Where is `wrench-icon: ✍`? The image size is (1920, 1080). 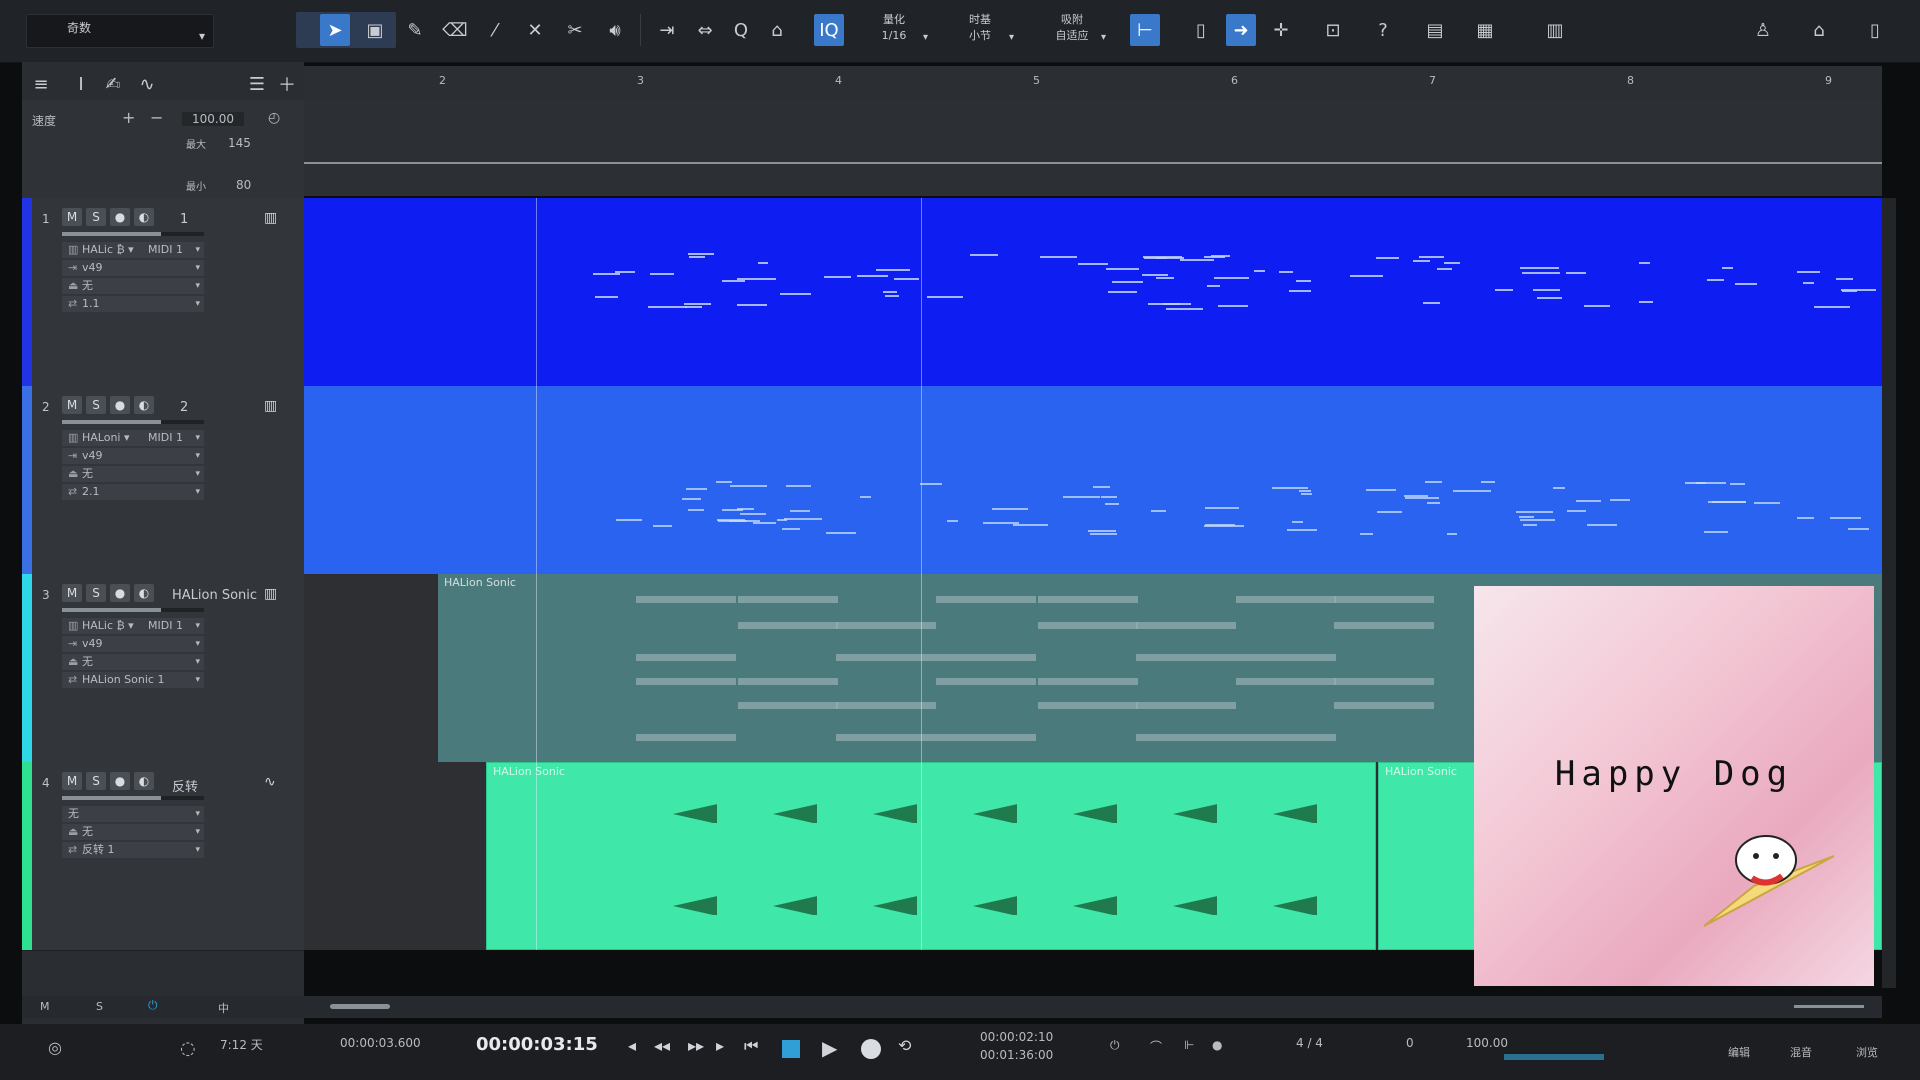
wrench-icon: ✍ is located at coordinates (113, 84).